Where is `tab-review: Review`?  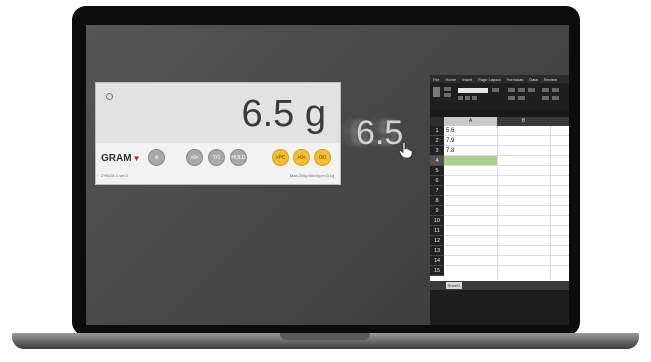
tab-review: Review is located at coordinates (550, 79).